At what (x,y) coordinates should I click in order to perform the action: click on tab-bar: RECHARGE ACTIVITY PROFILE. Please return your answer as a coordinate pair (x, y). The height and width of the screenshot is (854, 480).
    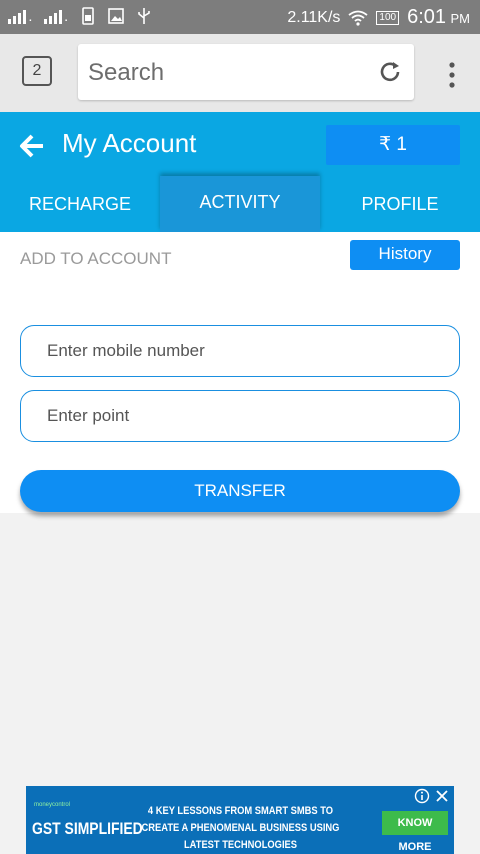
    Looking at the image, I should click on (240, 204).